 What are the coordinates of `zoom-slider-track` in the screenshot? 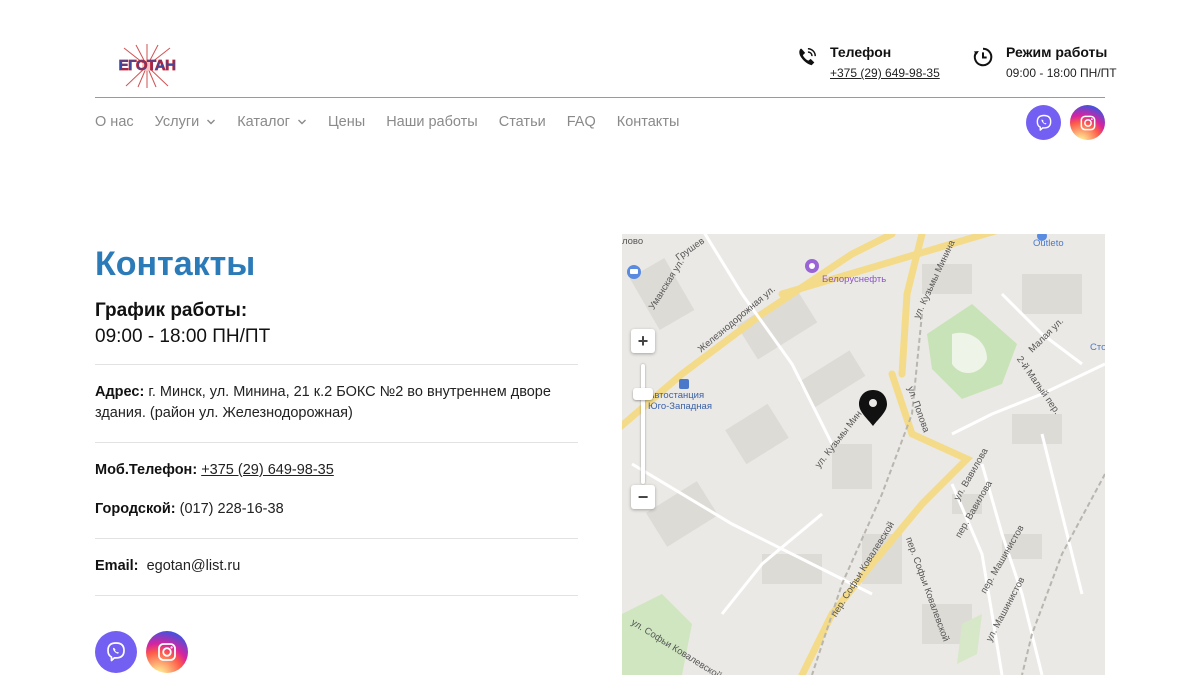 It's located at (643, 424).